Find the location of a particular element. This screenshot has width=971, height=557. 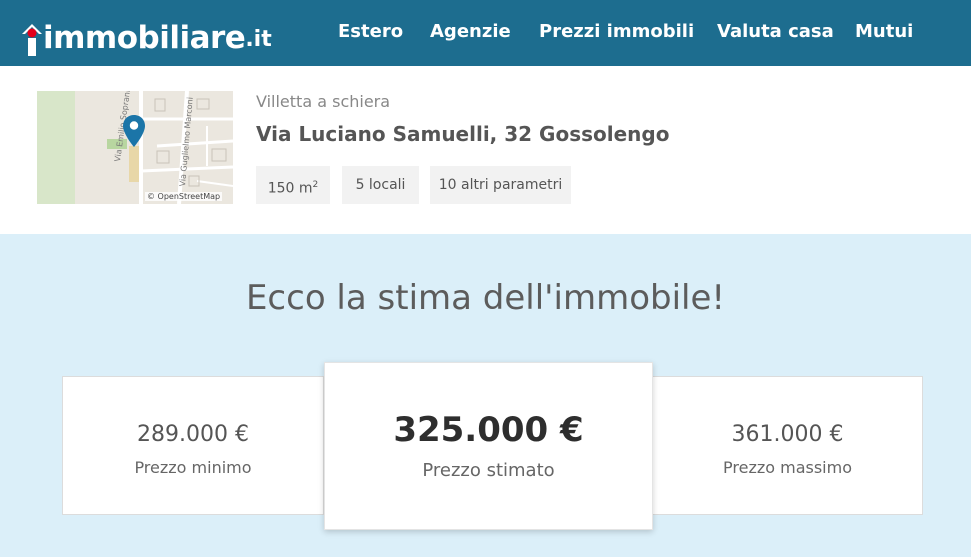

estimated-price-value: 325.000 € is located at coordinates (488, 430).